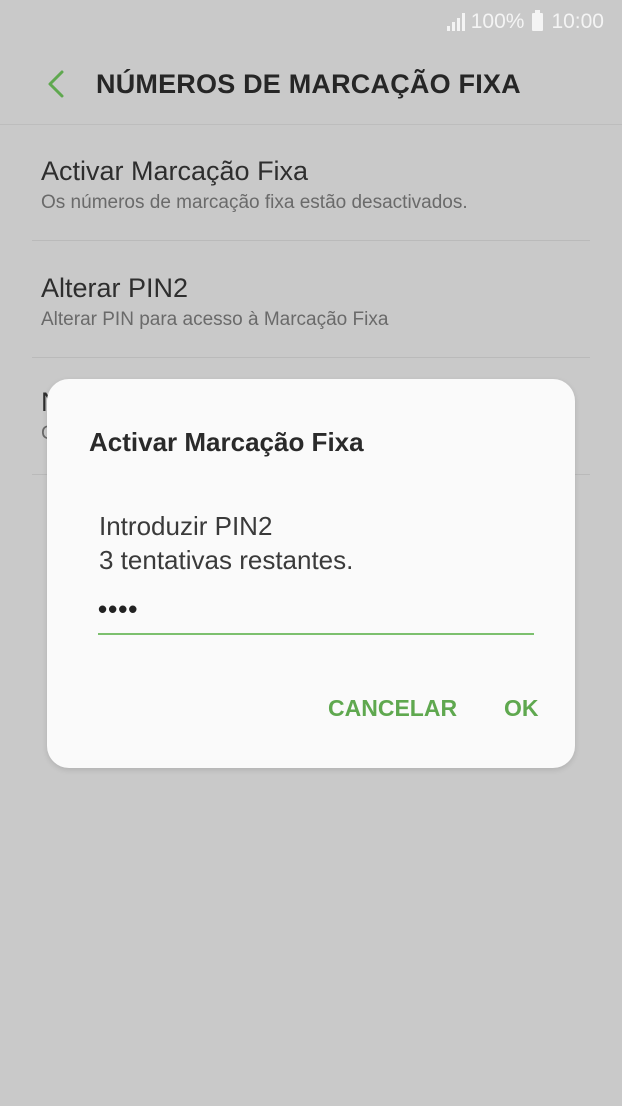 This screenshot has width=622, height=1106. I want to click on app-bar: NÚMEROS DE MARCAÇÃO FIXA, so click(311, 84).